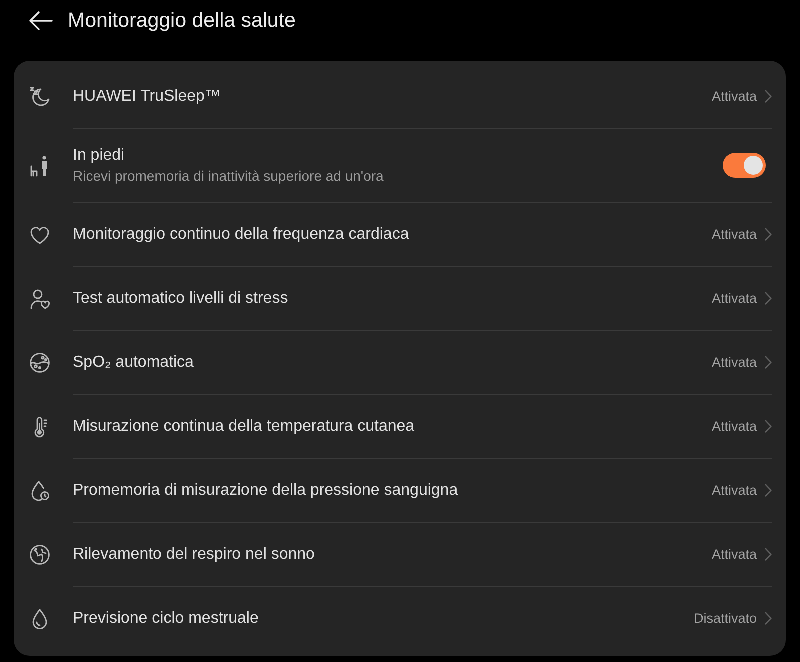 The image size is (800, 662). What do you see at coordinates (147, 97) in the screenshot?
I see `setting-label: HUAWEI TruSleep™` at bounding box center [147, 97].